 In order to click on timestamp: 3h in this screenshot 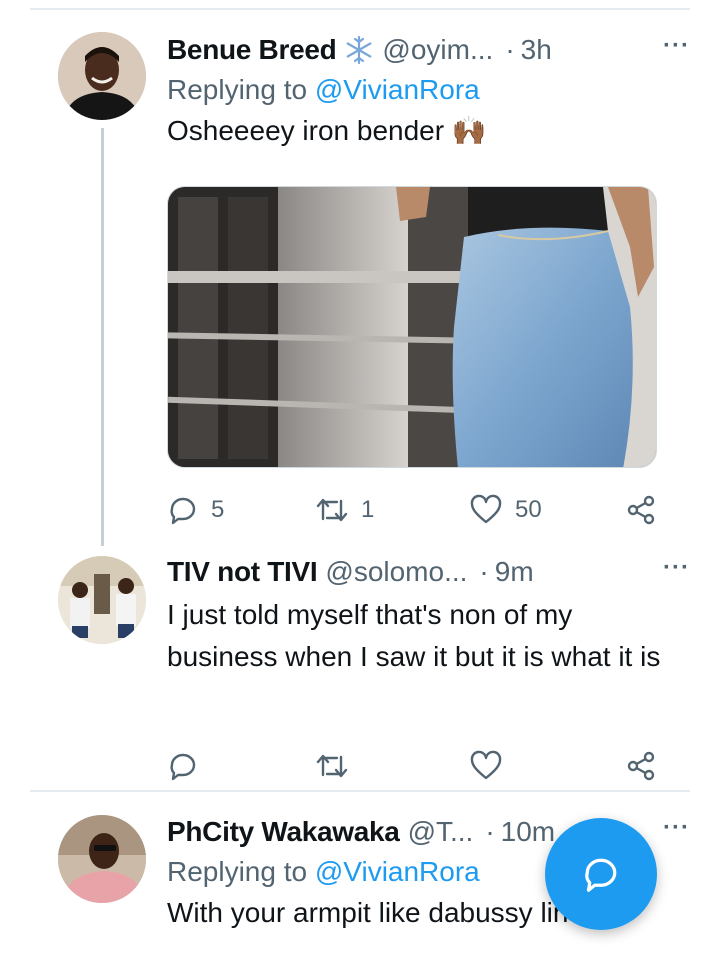, I will do `click(536, 50)`.